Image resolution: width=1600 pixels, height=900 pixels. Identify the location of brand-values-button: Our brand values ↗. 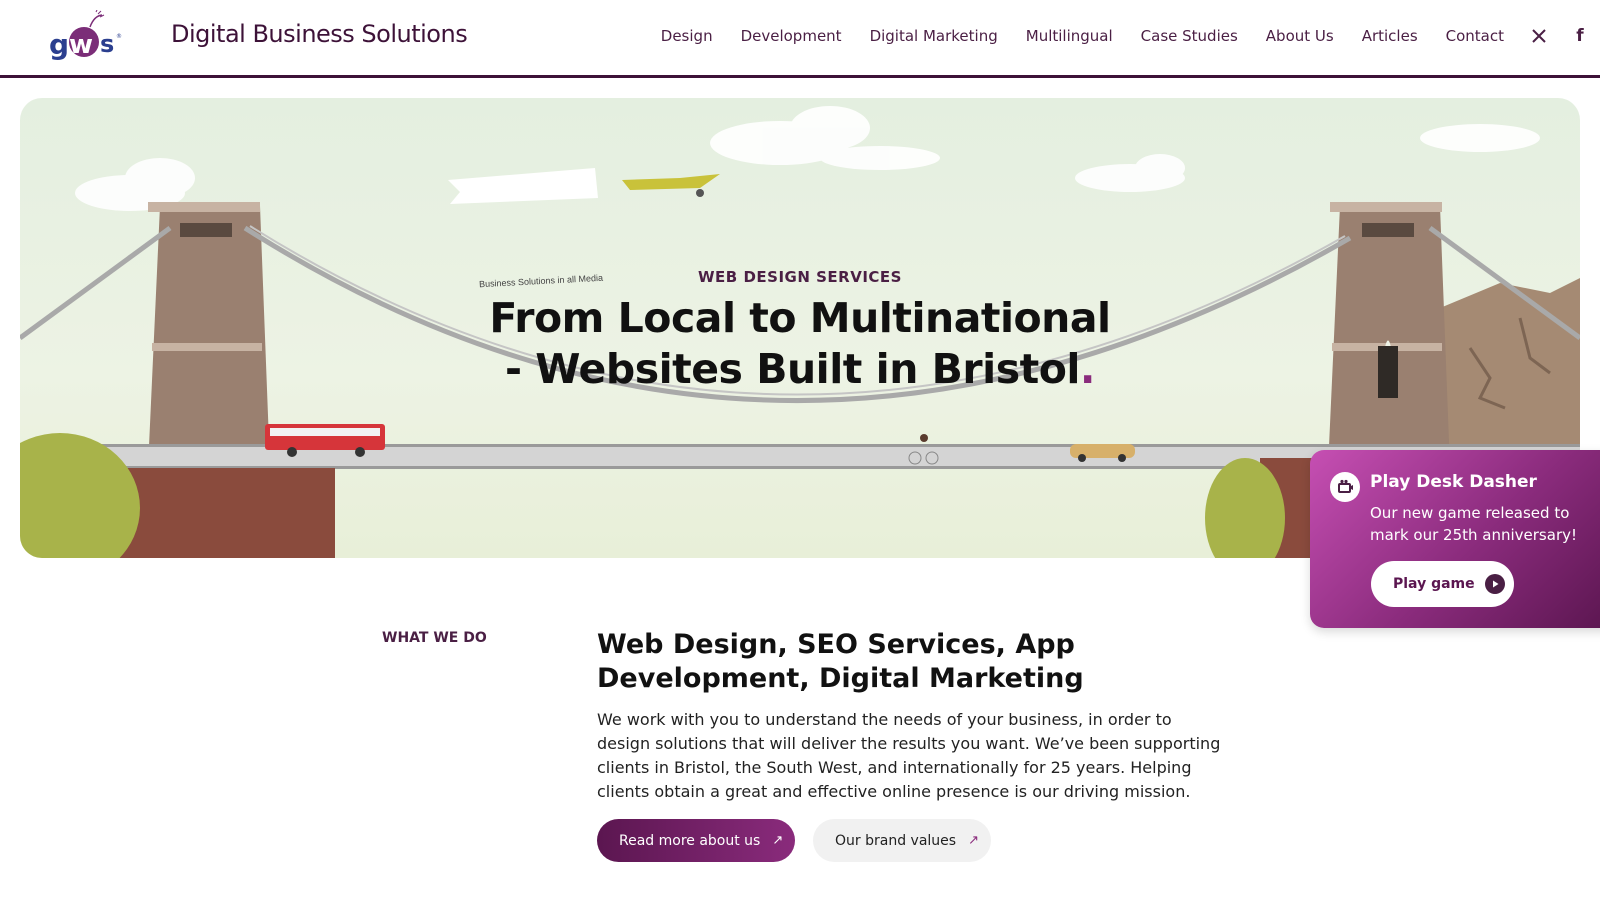
(902, 840).